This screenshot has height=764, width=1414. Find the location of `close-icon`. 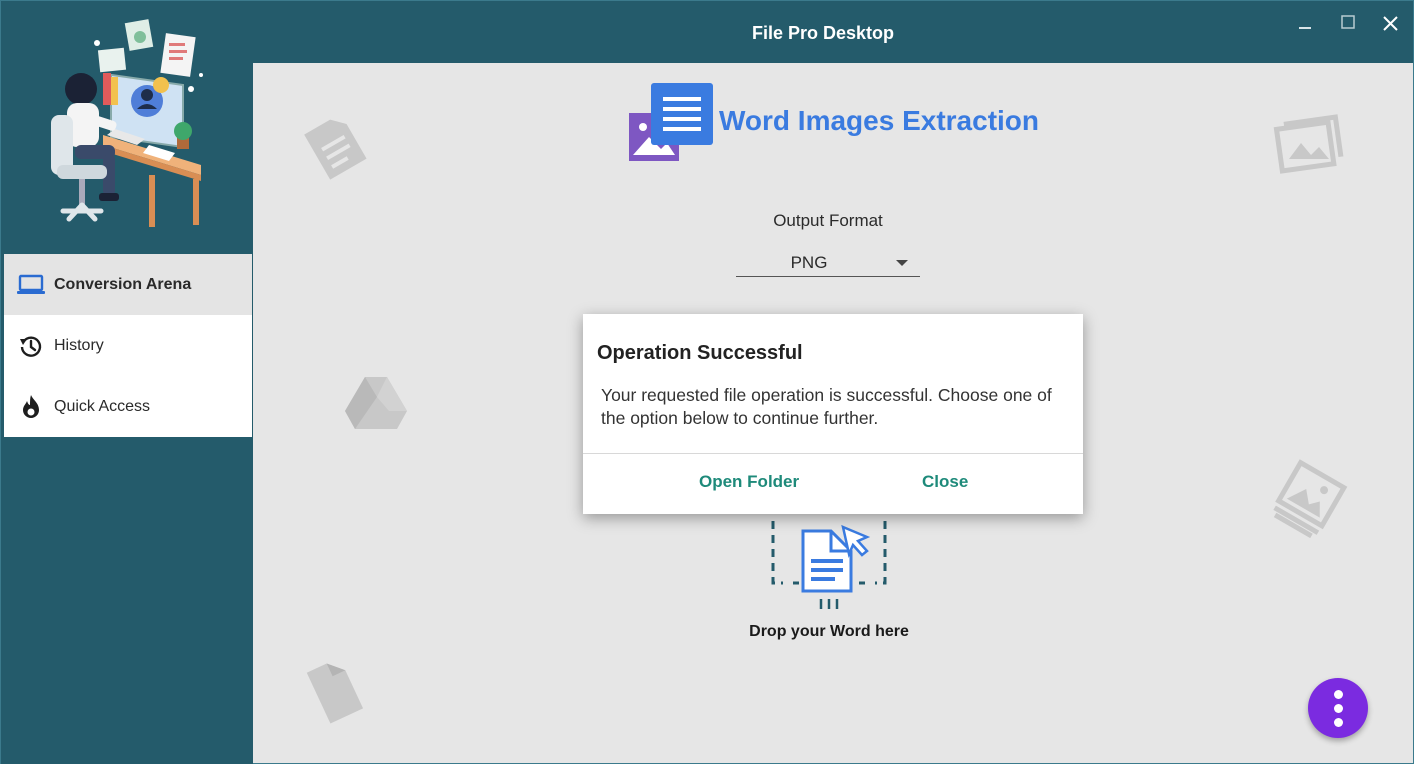

close-icon is located at coordinates (1391, 24).